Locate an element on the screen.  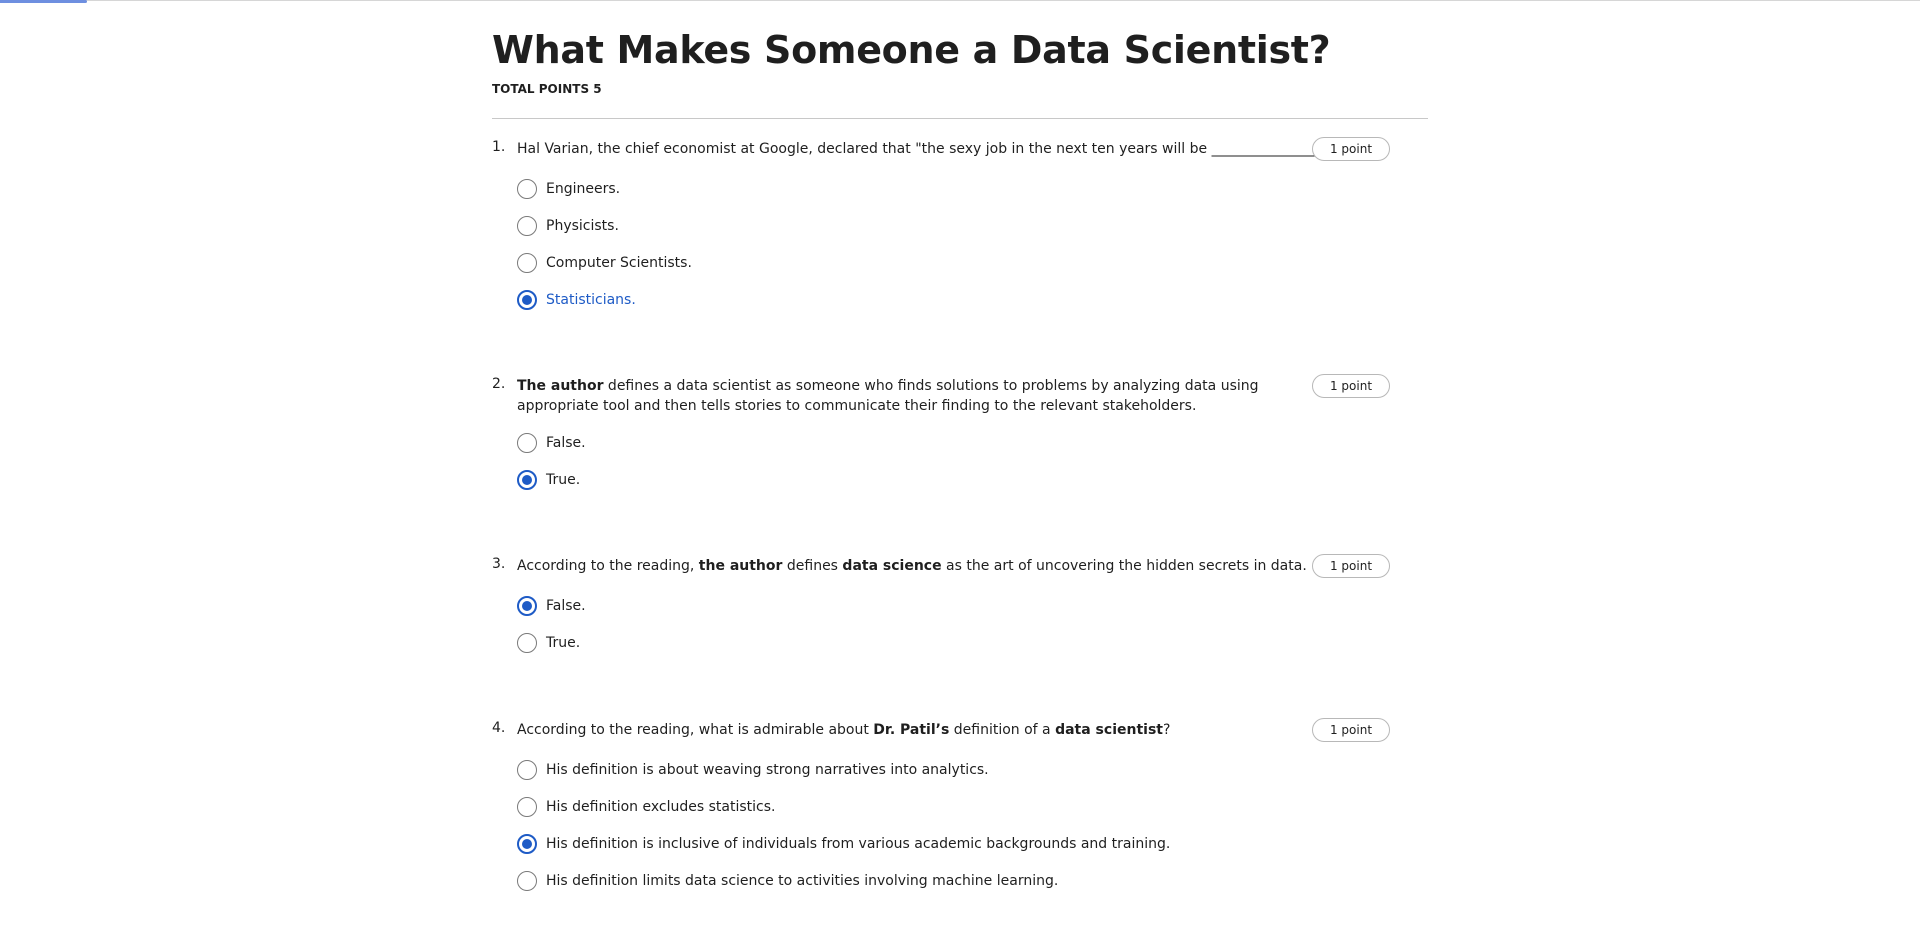
top-border is located at coordinates (960, 0).